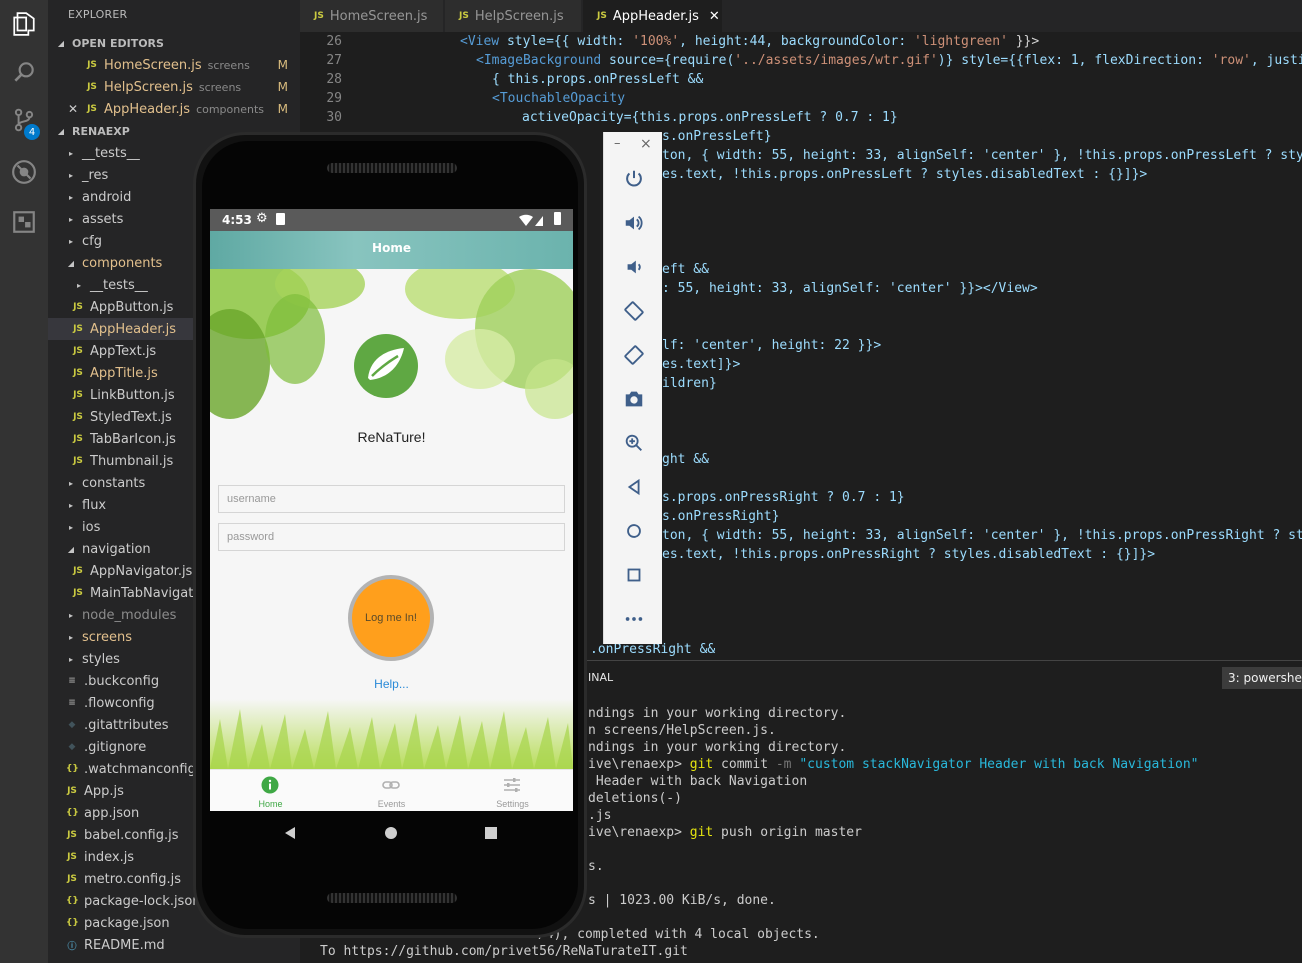 This screenshot has height=963, width=1302. What do you see at coordinates (147, 109) in the screenshot?
I see `open-editor-name: AppHeader.js` at bounding box center [147, 109].